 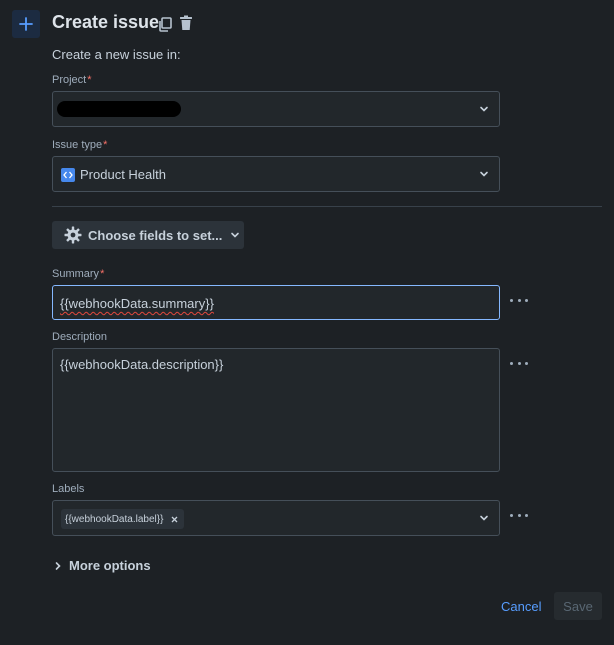 What do you see at coordinates (78, 274) in the screenshot?
I see `summary-label: Summary*` at bounding box center [78, 274].